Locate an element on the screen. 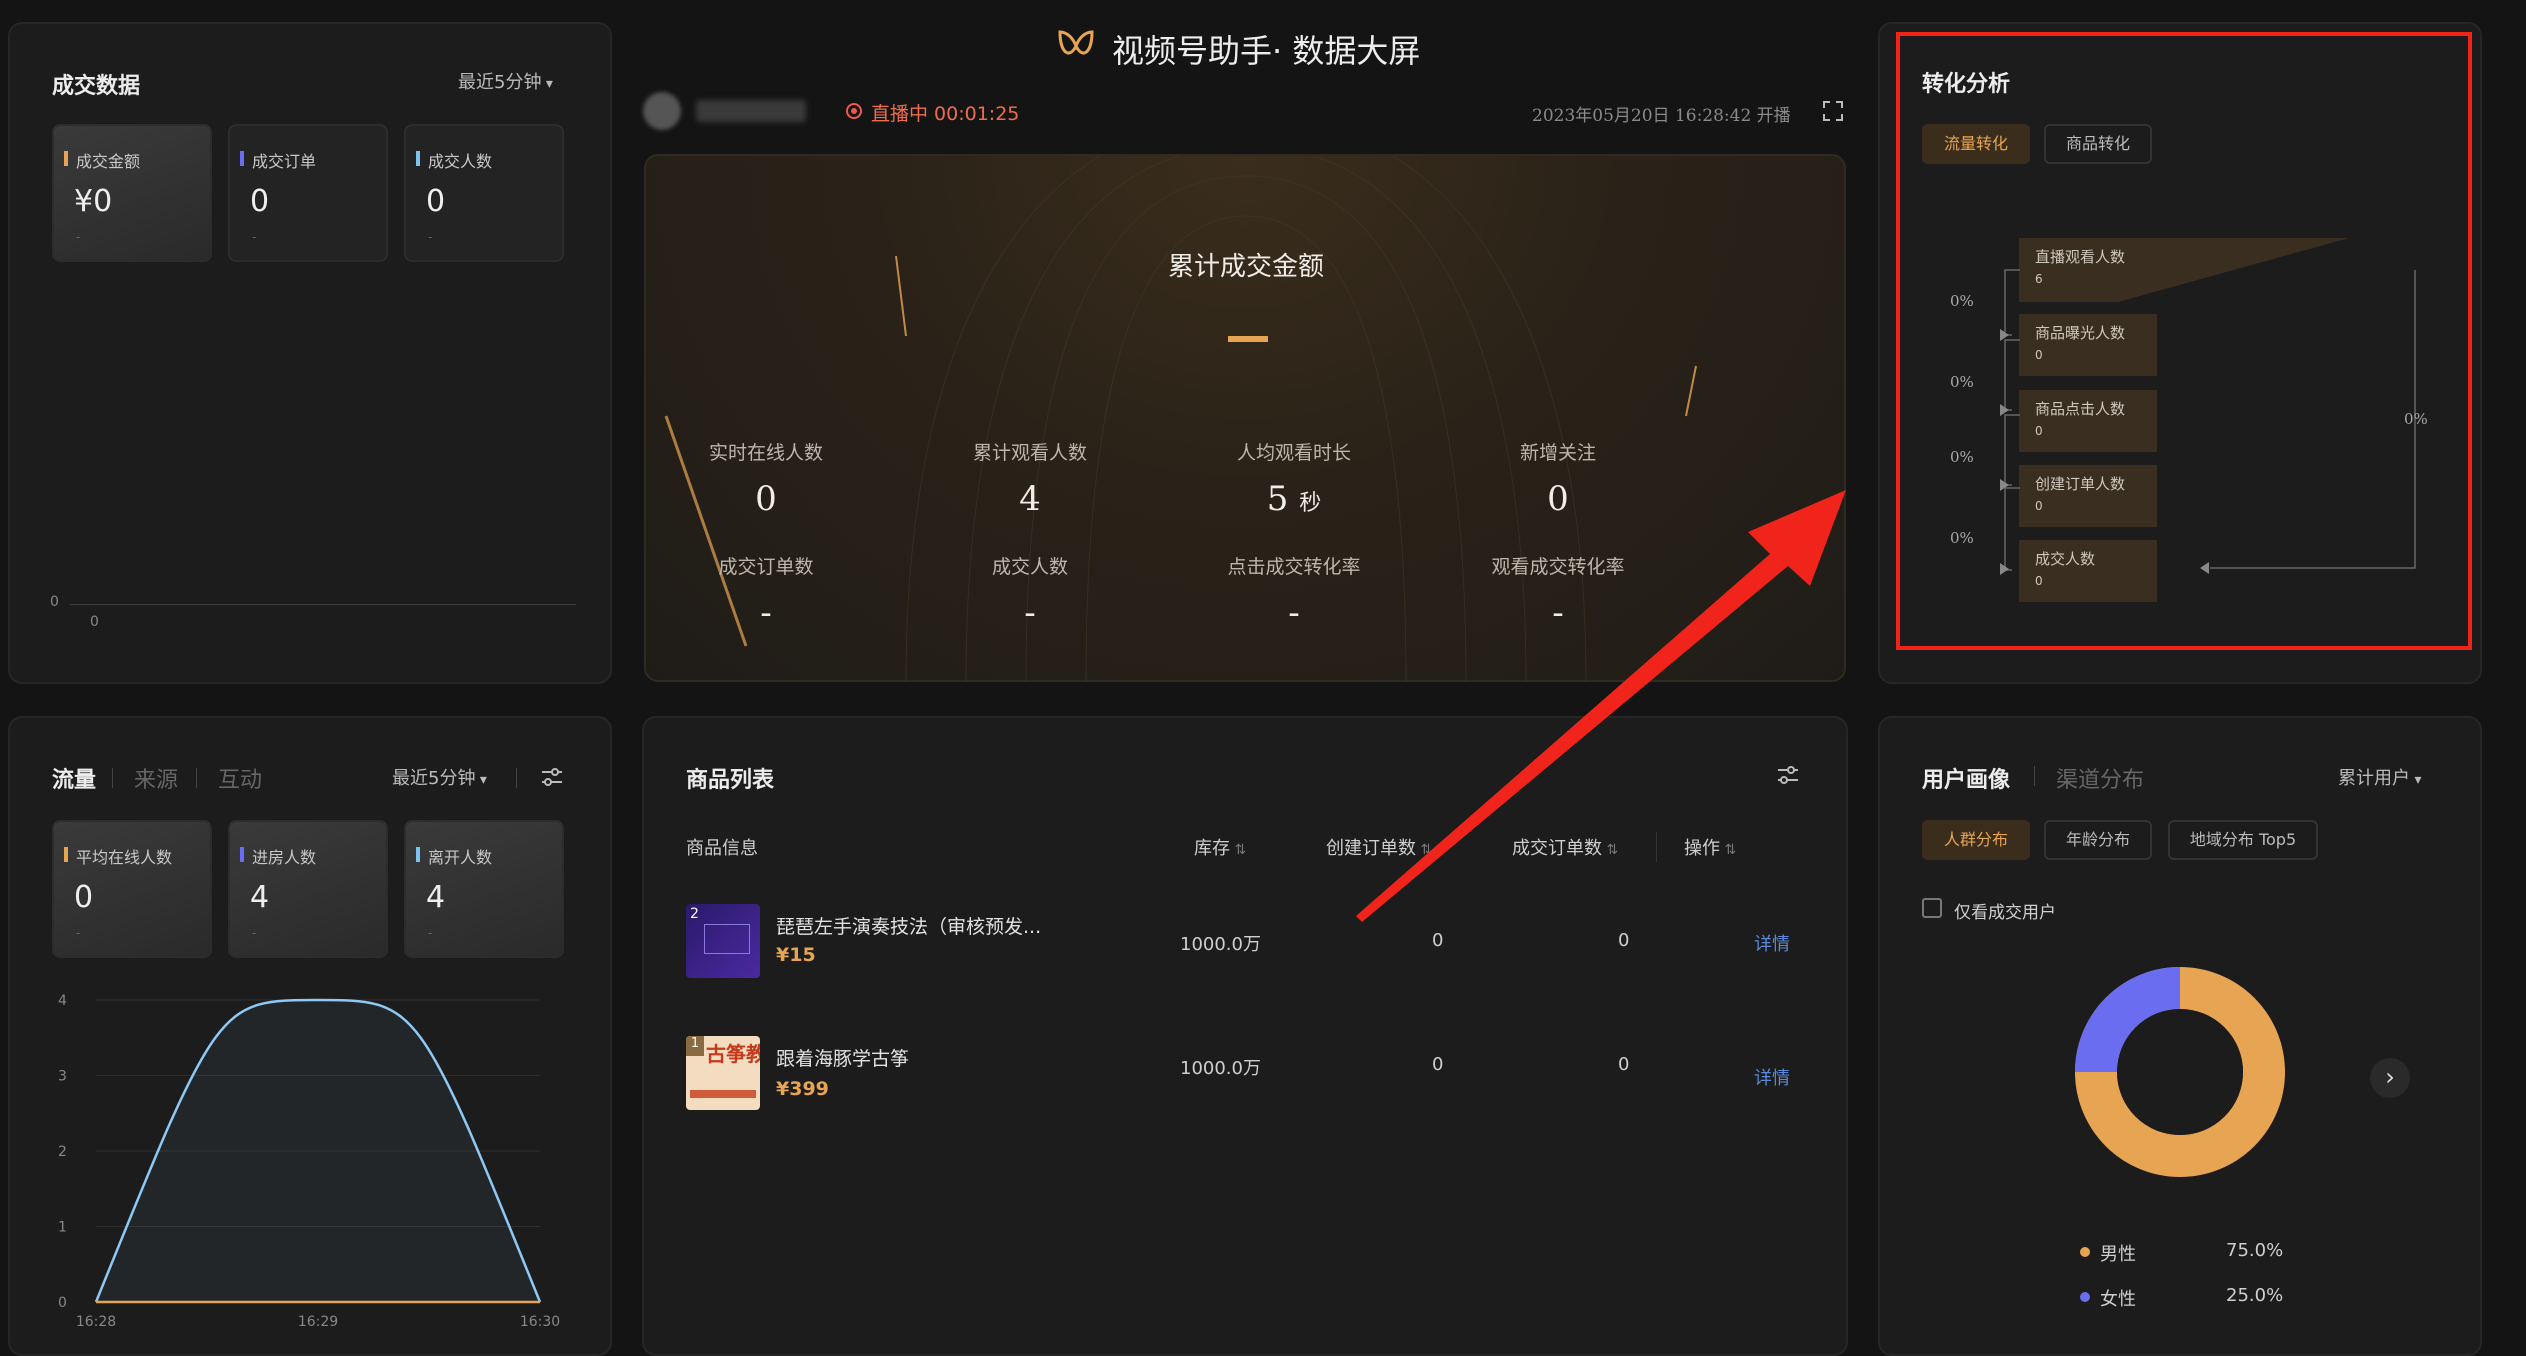 The image size is (2526, 1356). live-status: 直播中 00:01:25 is located at coordinates (945, 114).